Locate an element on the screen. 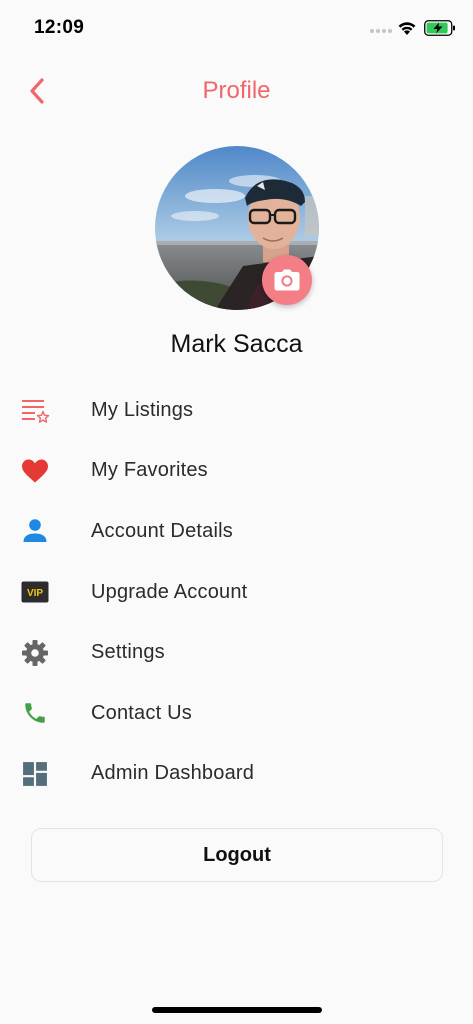 This screenshot has width=473, height=1024. svg-text: VIP is located at coordinates (35, 593).